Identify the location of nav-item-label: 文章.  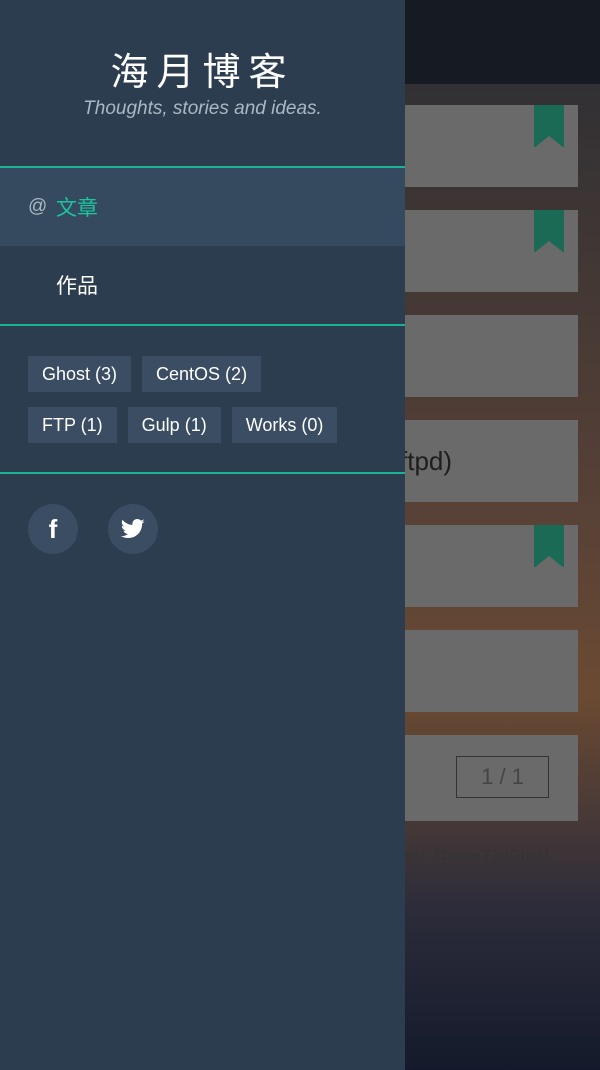
(77, 208).